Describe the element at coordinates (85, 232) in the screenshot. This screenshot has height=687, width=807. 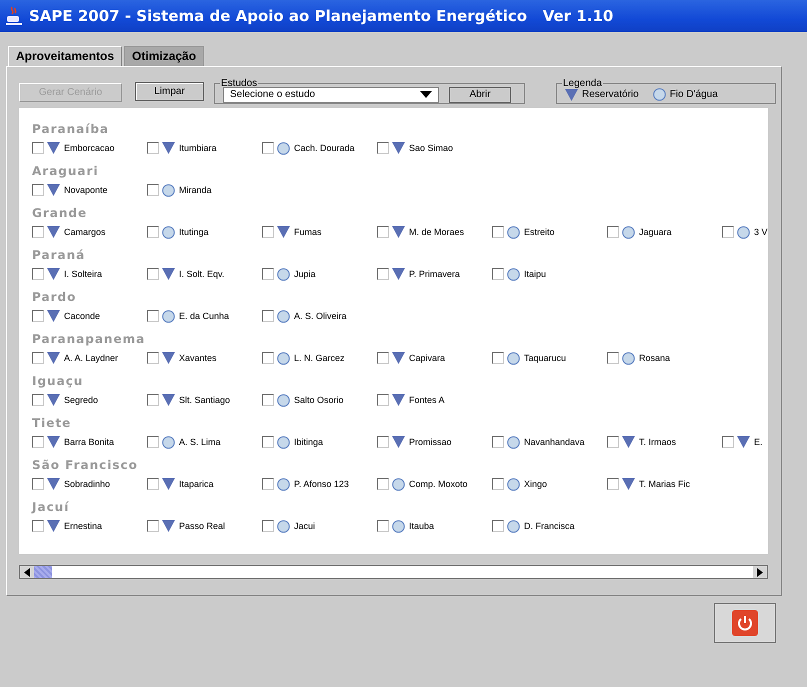
I see `plant-label: Camargos` at that location.